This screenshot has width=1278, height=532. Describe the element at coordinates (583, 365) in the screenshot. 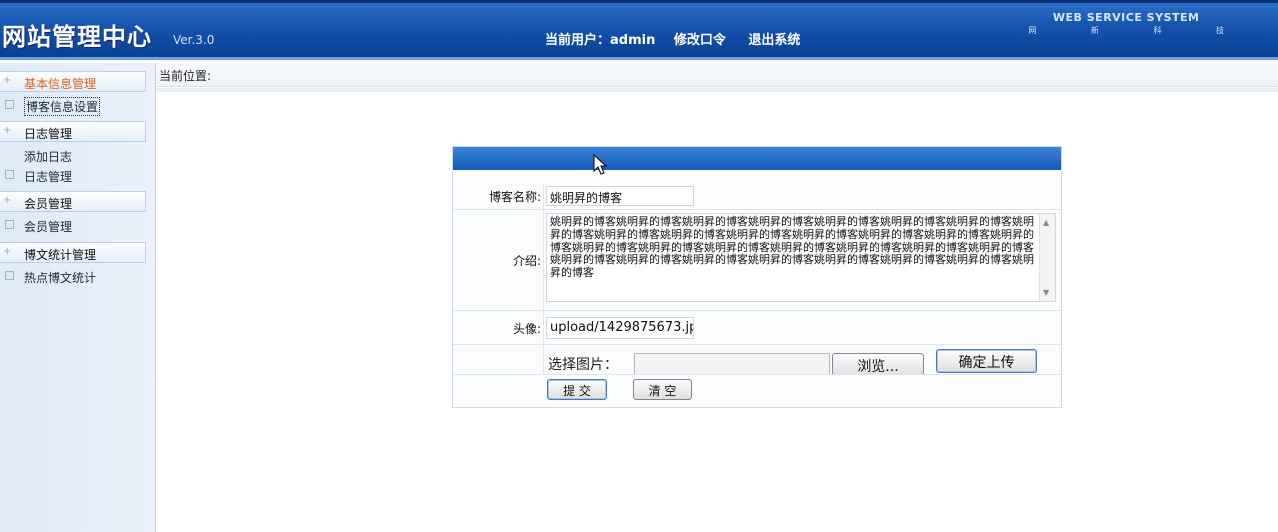

I see `choose-image-label: 选择图片：` at that location.